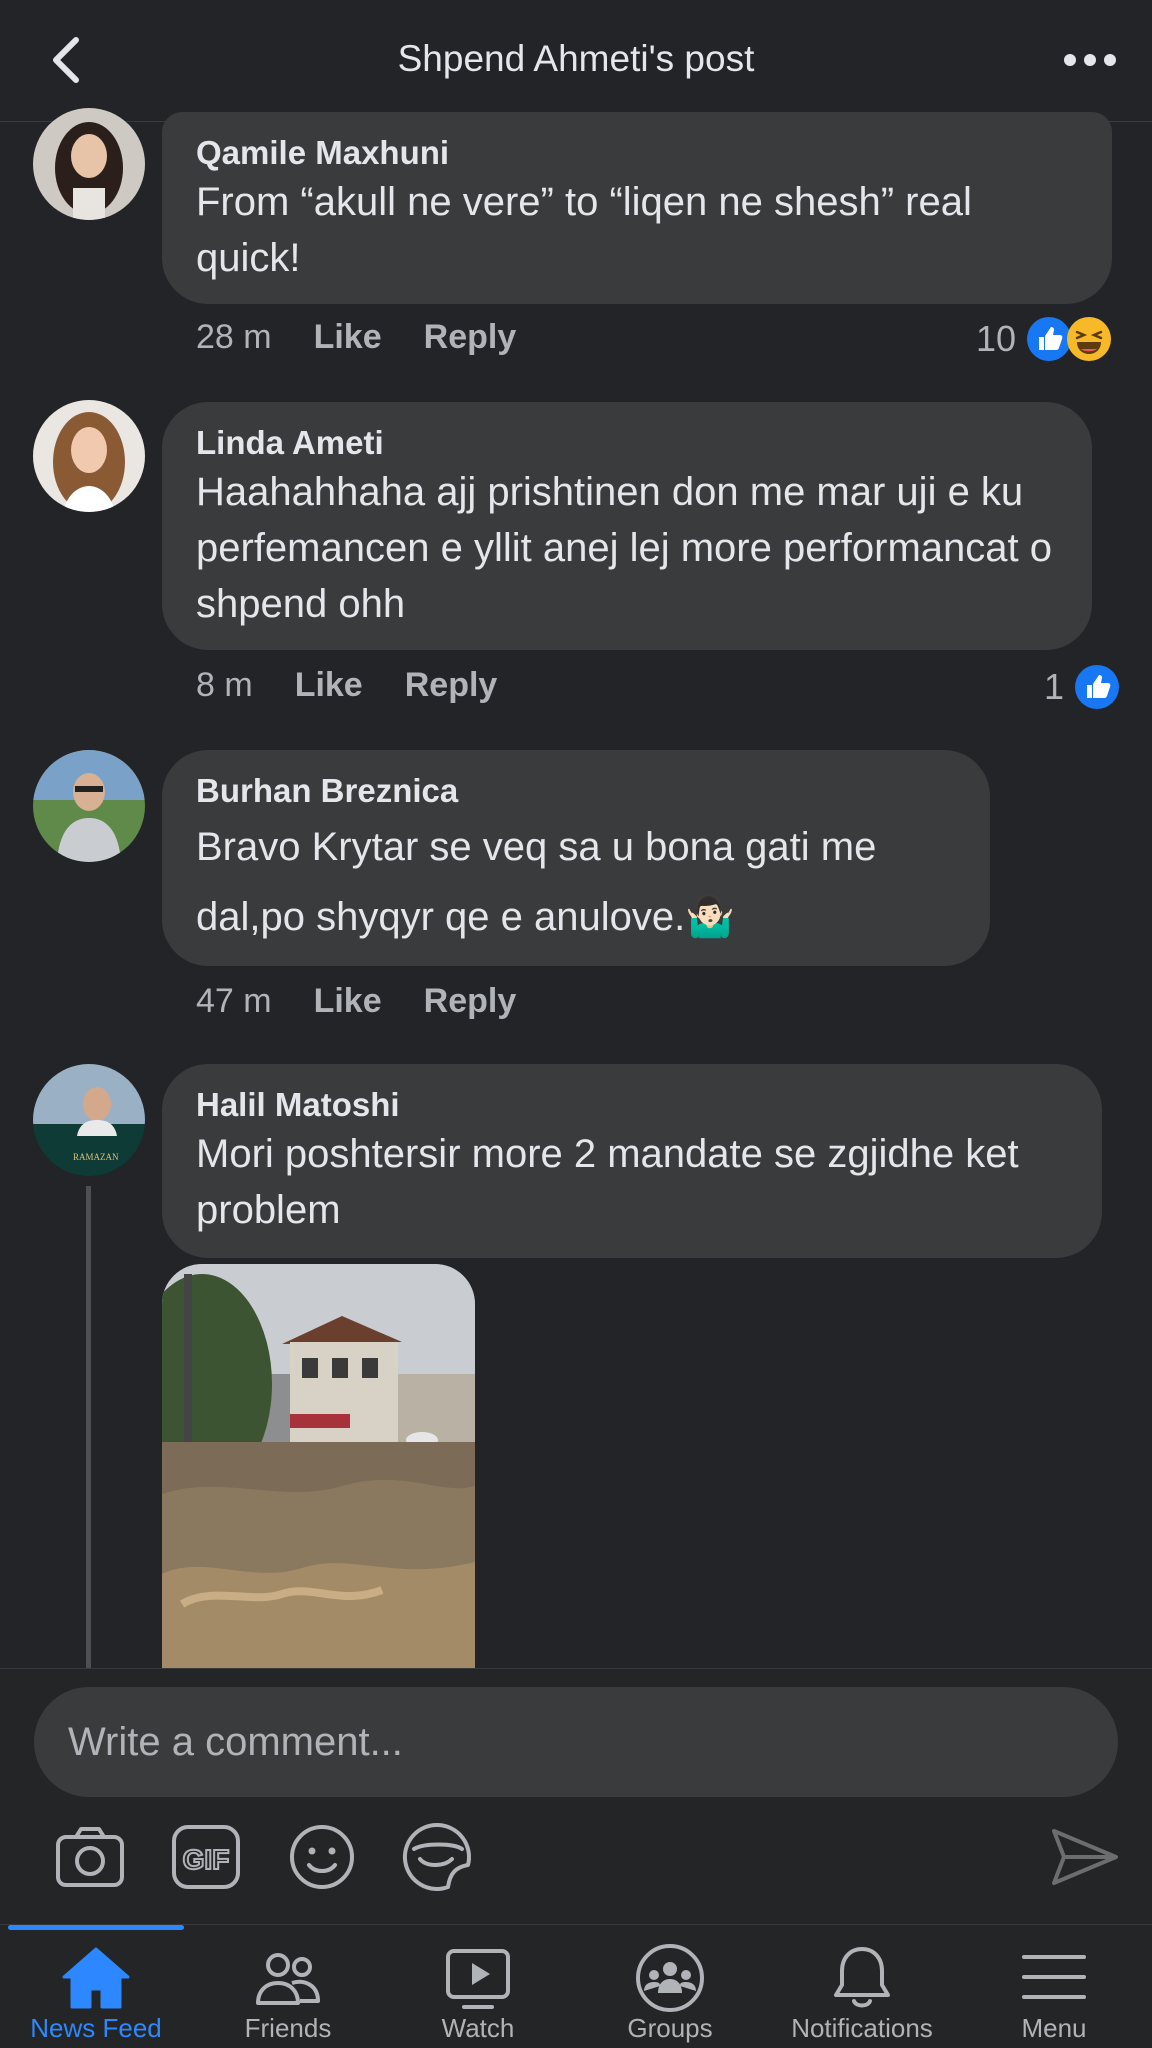 The image size is (1152, 2048). I want to click on nav-friends: Friends, so click(288, 1986).